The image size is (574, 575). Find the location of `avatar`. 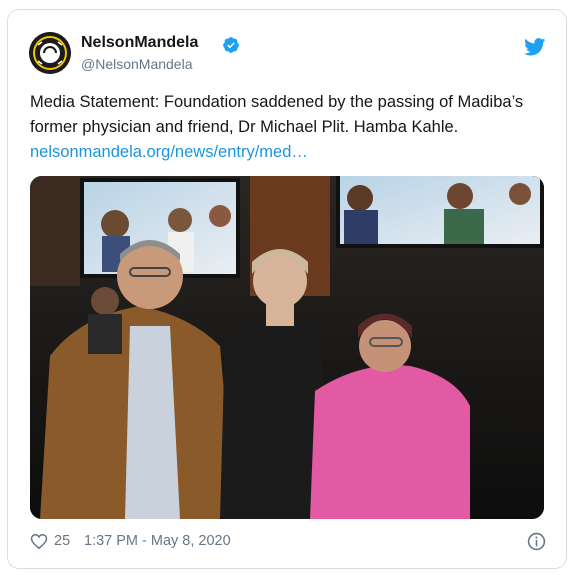

avatar is located at coordinates (50, 53).